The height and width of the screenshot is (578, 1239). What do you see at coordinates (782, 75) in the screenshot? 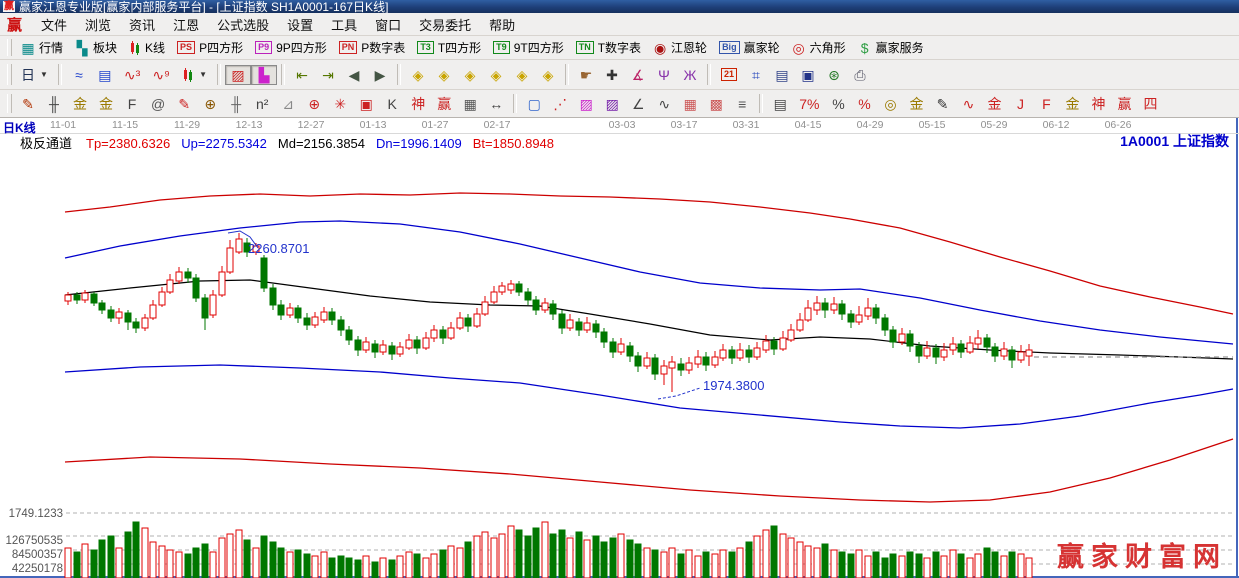
I see `nav-notes: ▤` at bounding box center [782, 75].